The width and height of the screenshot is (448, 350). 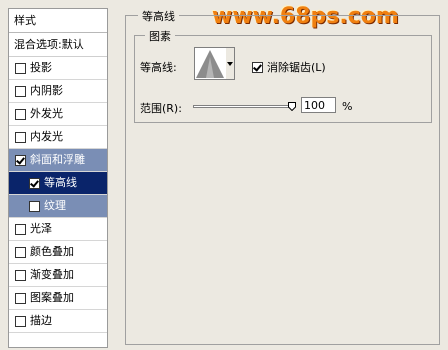 What do you see at coordinates (229, 63) in the screenshot?
I see `chevron-down-icon` at bounding box center [229, 63].